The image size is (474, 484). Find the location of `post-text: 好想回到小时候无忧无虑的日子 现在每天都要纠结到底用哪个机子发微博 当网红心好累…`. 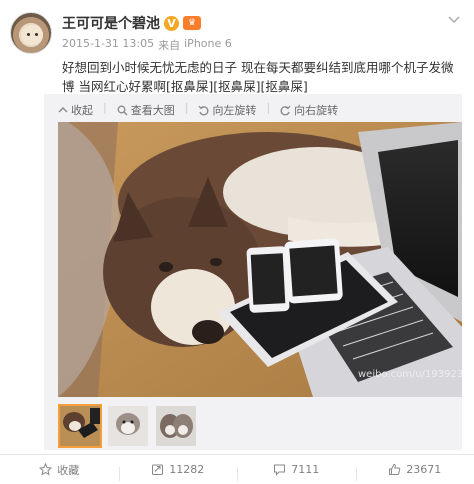

post-text: 好想回到小时候无忧无虑的日子 现在每天都要纠结到底用哪个机子发微博 当网红心好累… is located at coordinates (258, 77).